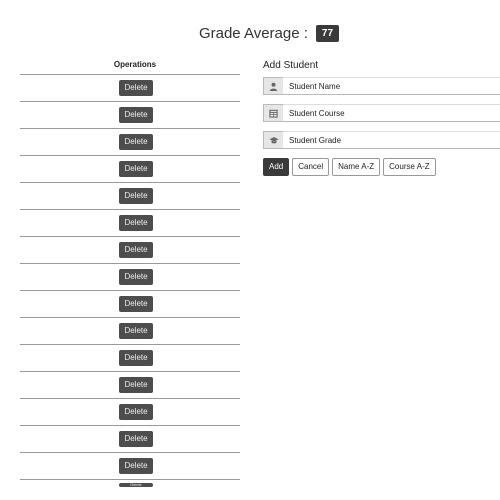 This screenshot has width=500, height=500. Describe the element at coordinates (381, 167) in the screenshot. I see `form-actions: Add Cancel Name A-Z Course A-Z` at that location.